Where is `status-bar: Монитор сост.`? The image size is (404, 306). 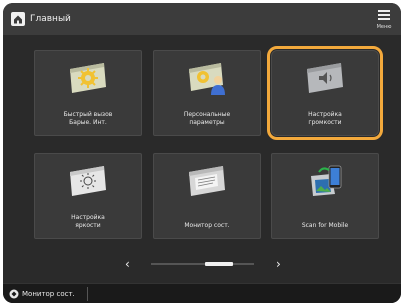 status-bar: Монитор сост. is located at coordinates (202, 293).